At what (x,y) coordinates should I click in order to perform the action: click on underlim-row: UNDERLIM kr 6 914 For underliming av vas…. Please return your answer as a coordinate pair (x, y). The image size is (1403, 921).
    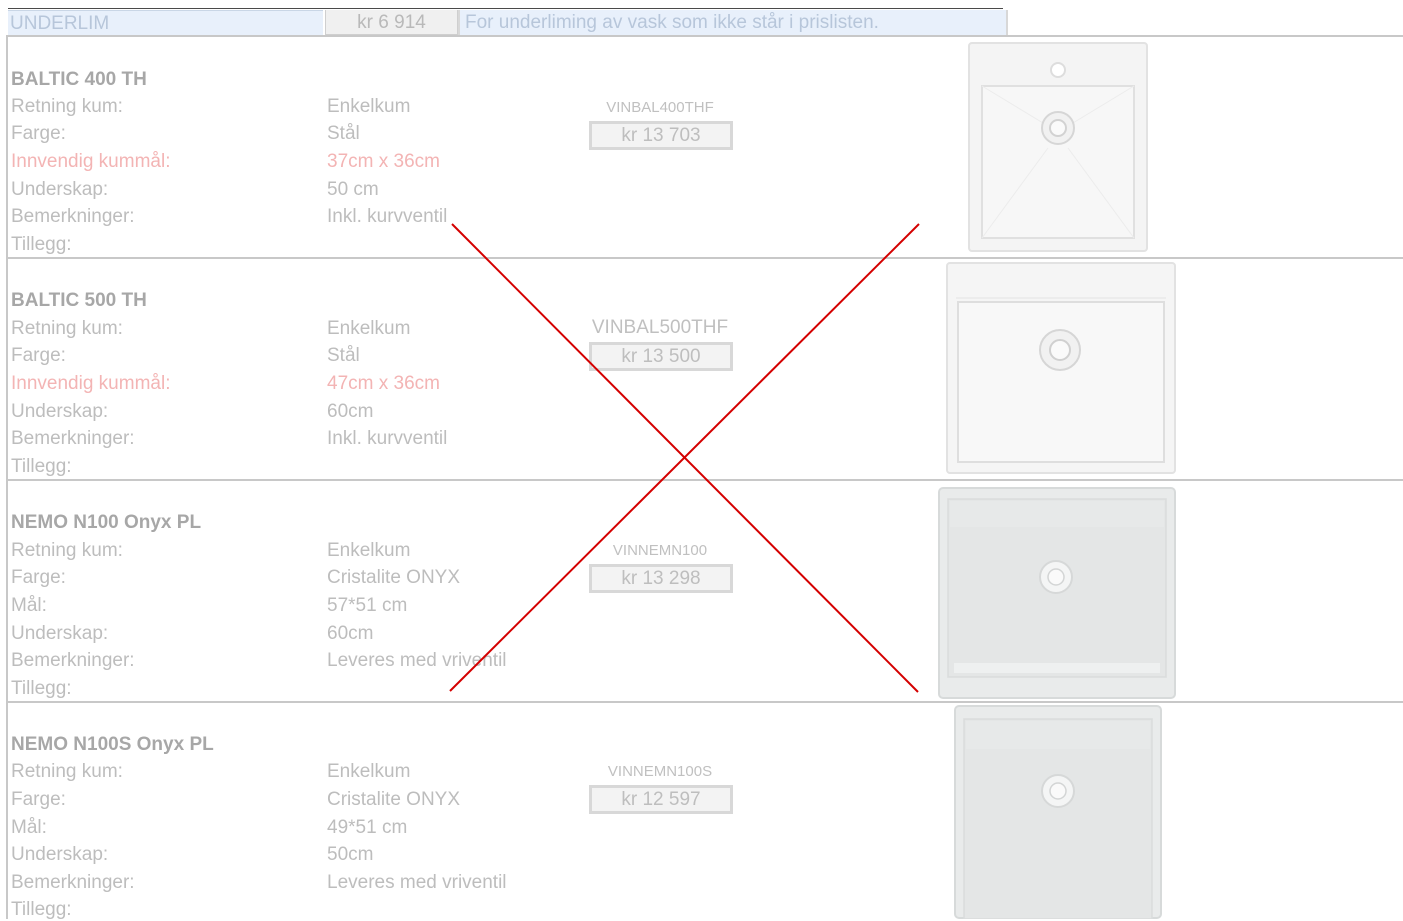
    Looking at the image, I should click on (508, 22).